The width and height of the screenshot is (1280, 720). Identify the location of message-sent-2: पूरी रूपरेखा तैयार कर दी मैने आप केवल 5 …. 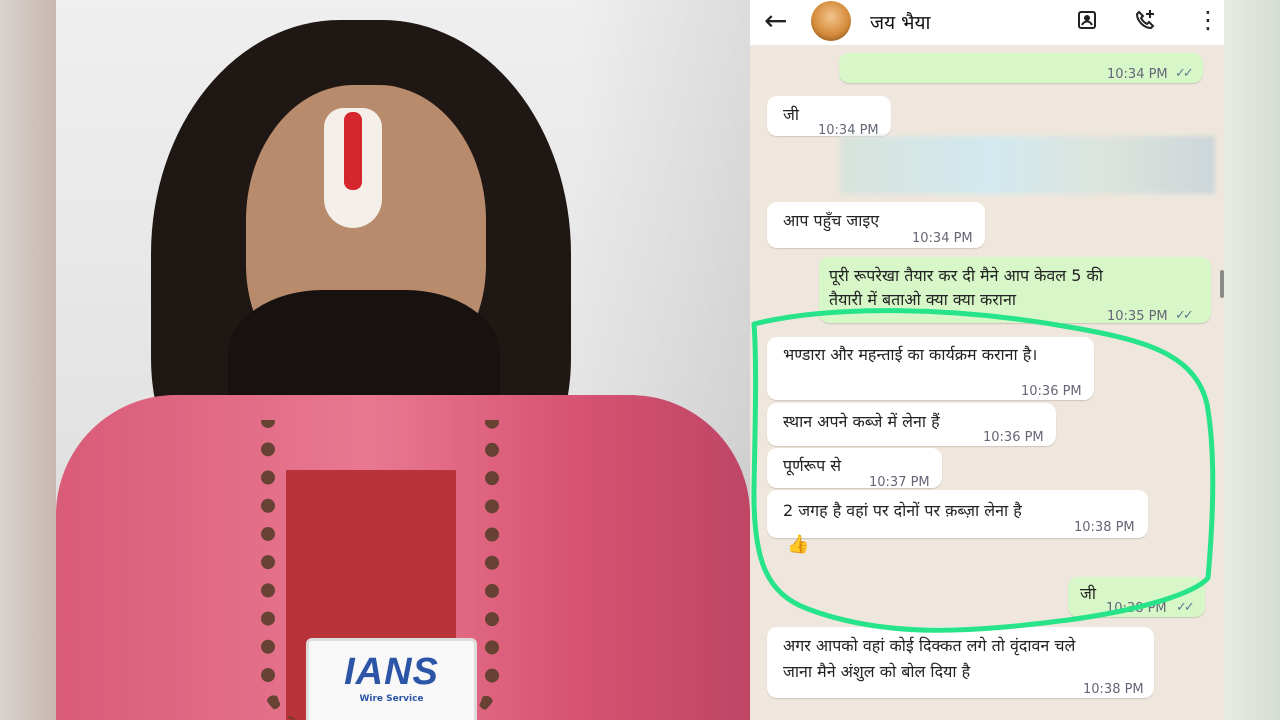
(1015, 290).